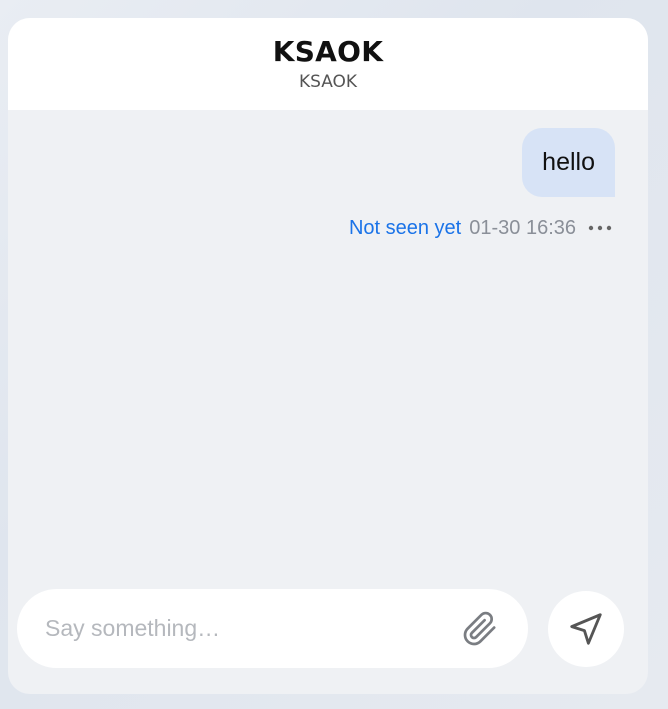  Describe the element at coordinates (568, 162) in the screenshot. I see `message-bubble: hello` at that location.